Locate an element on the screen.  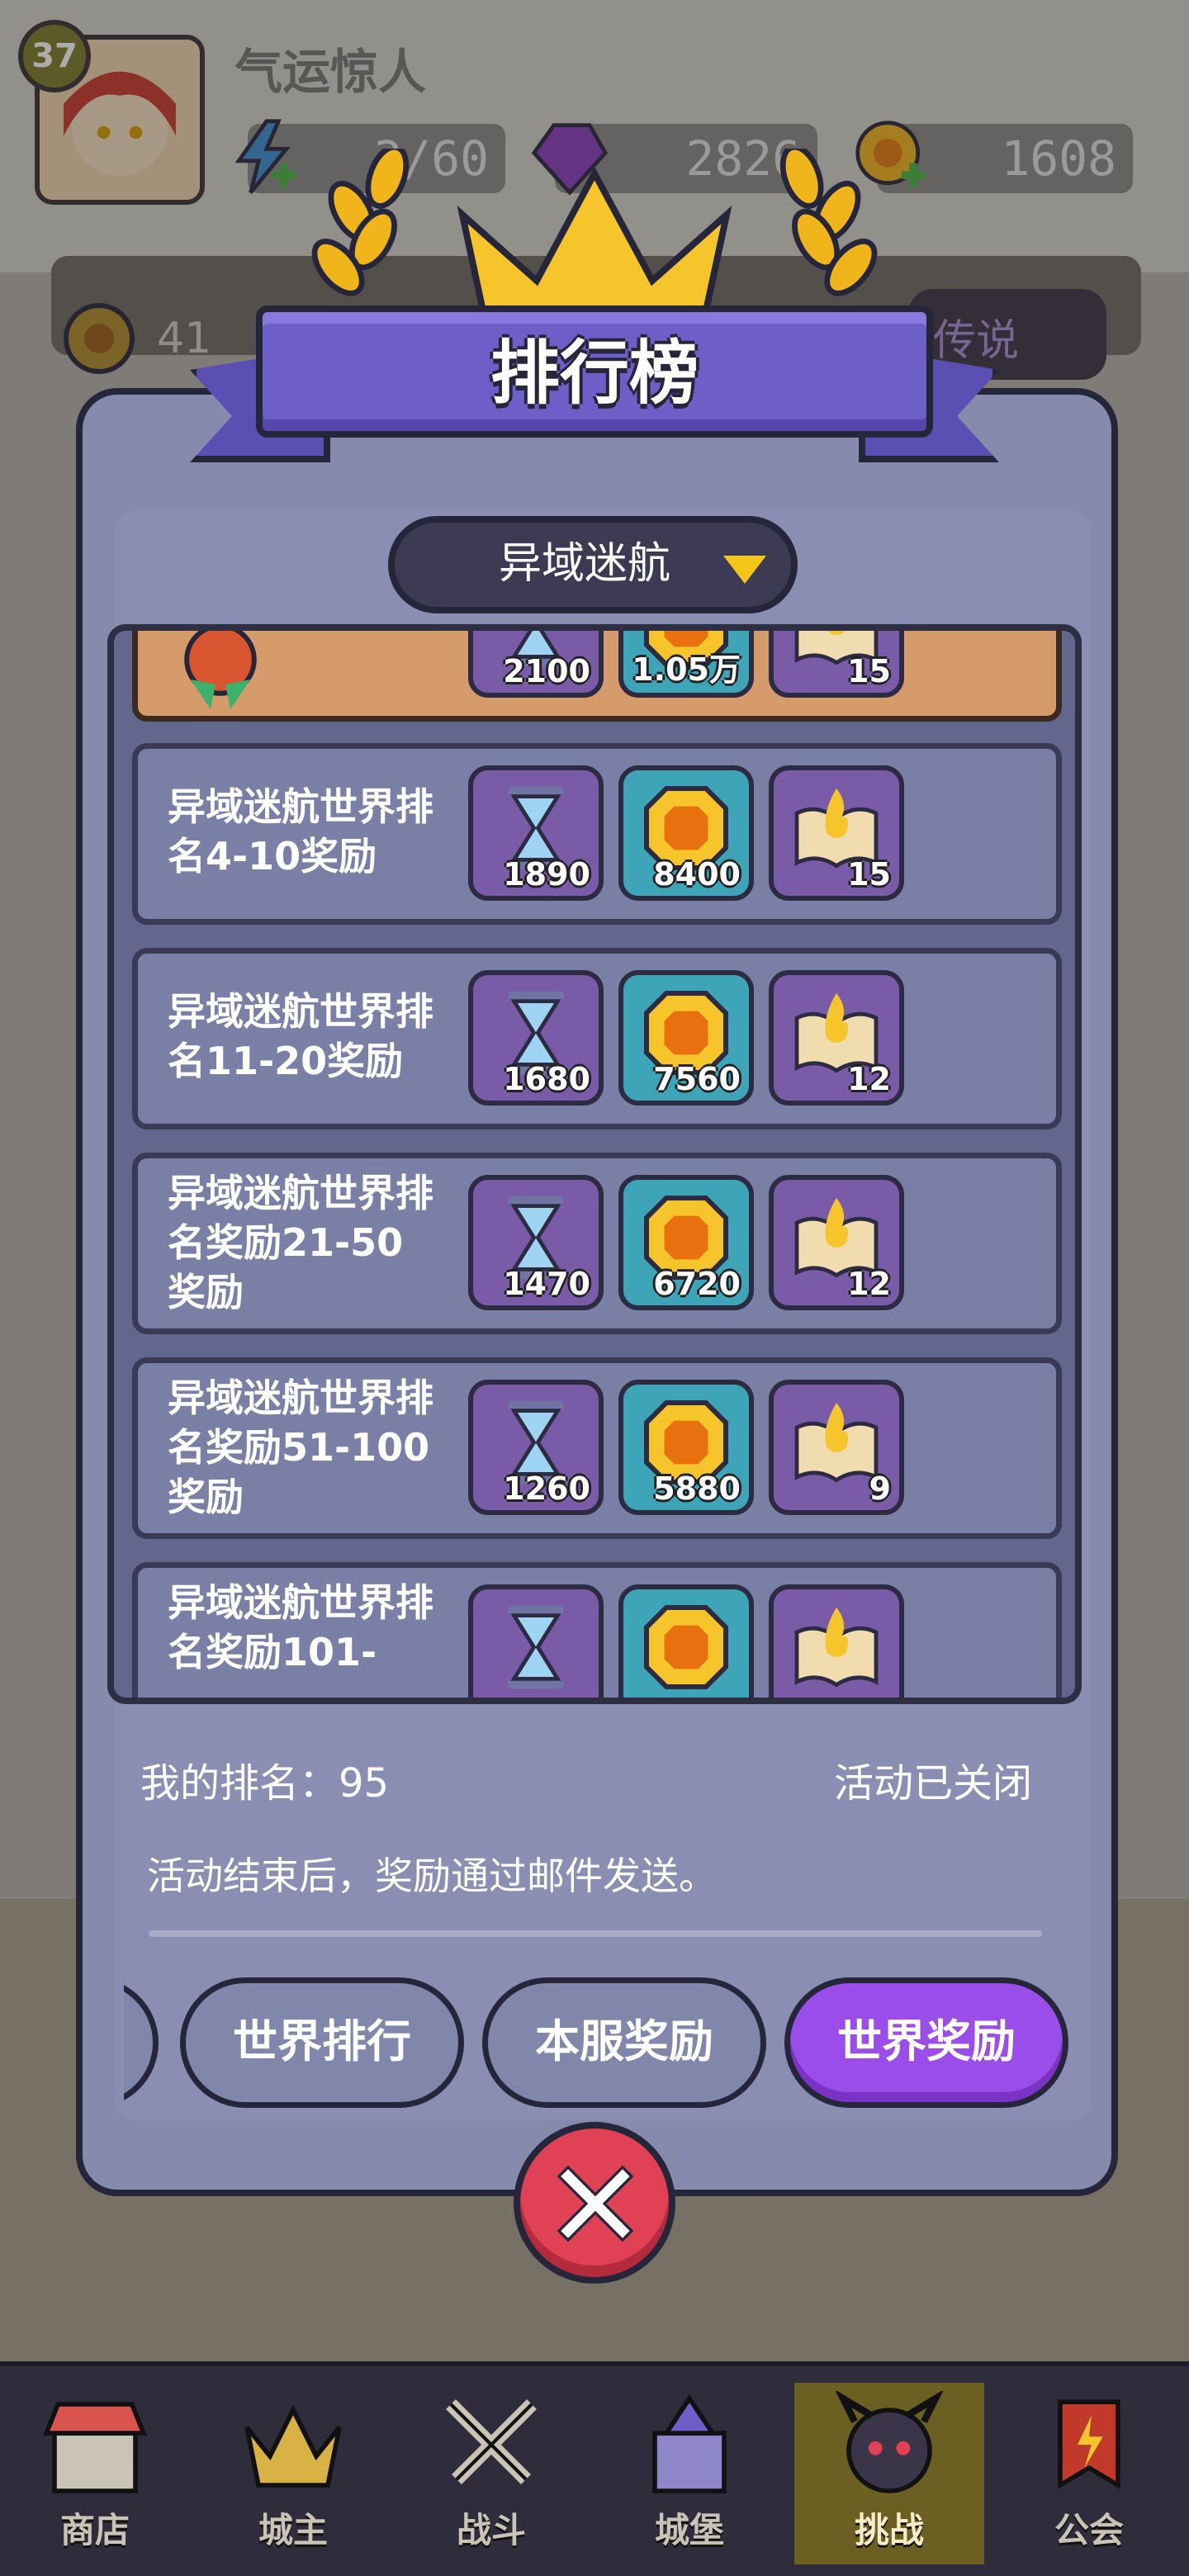
nav-lord: 城主 is located at coordinates (293, 2473).